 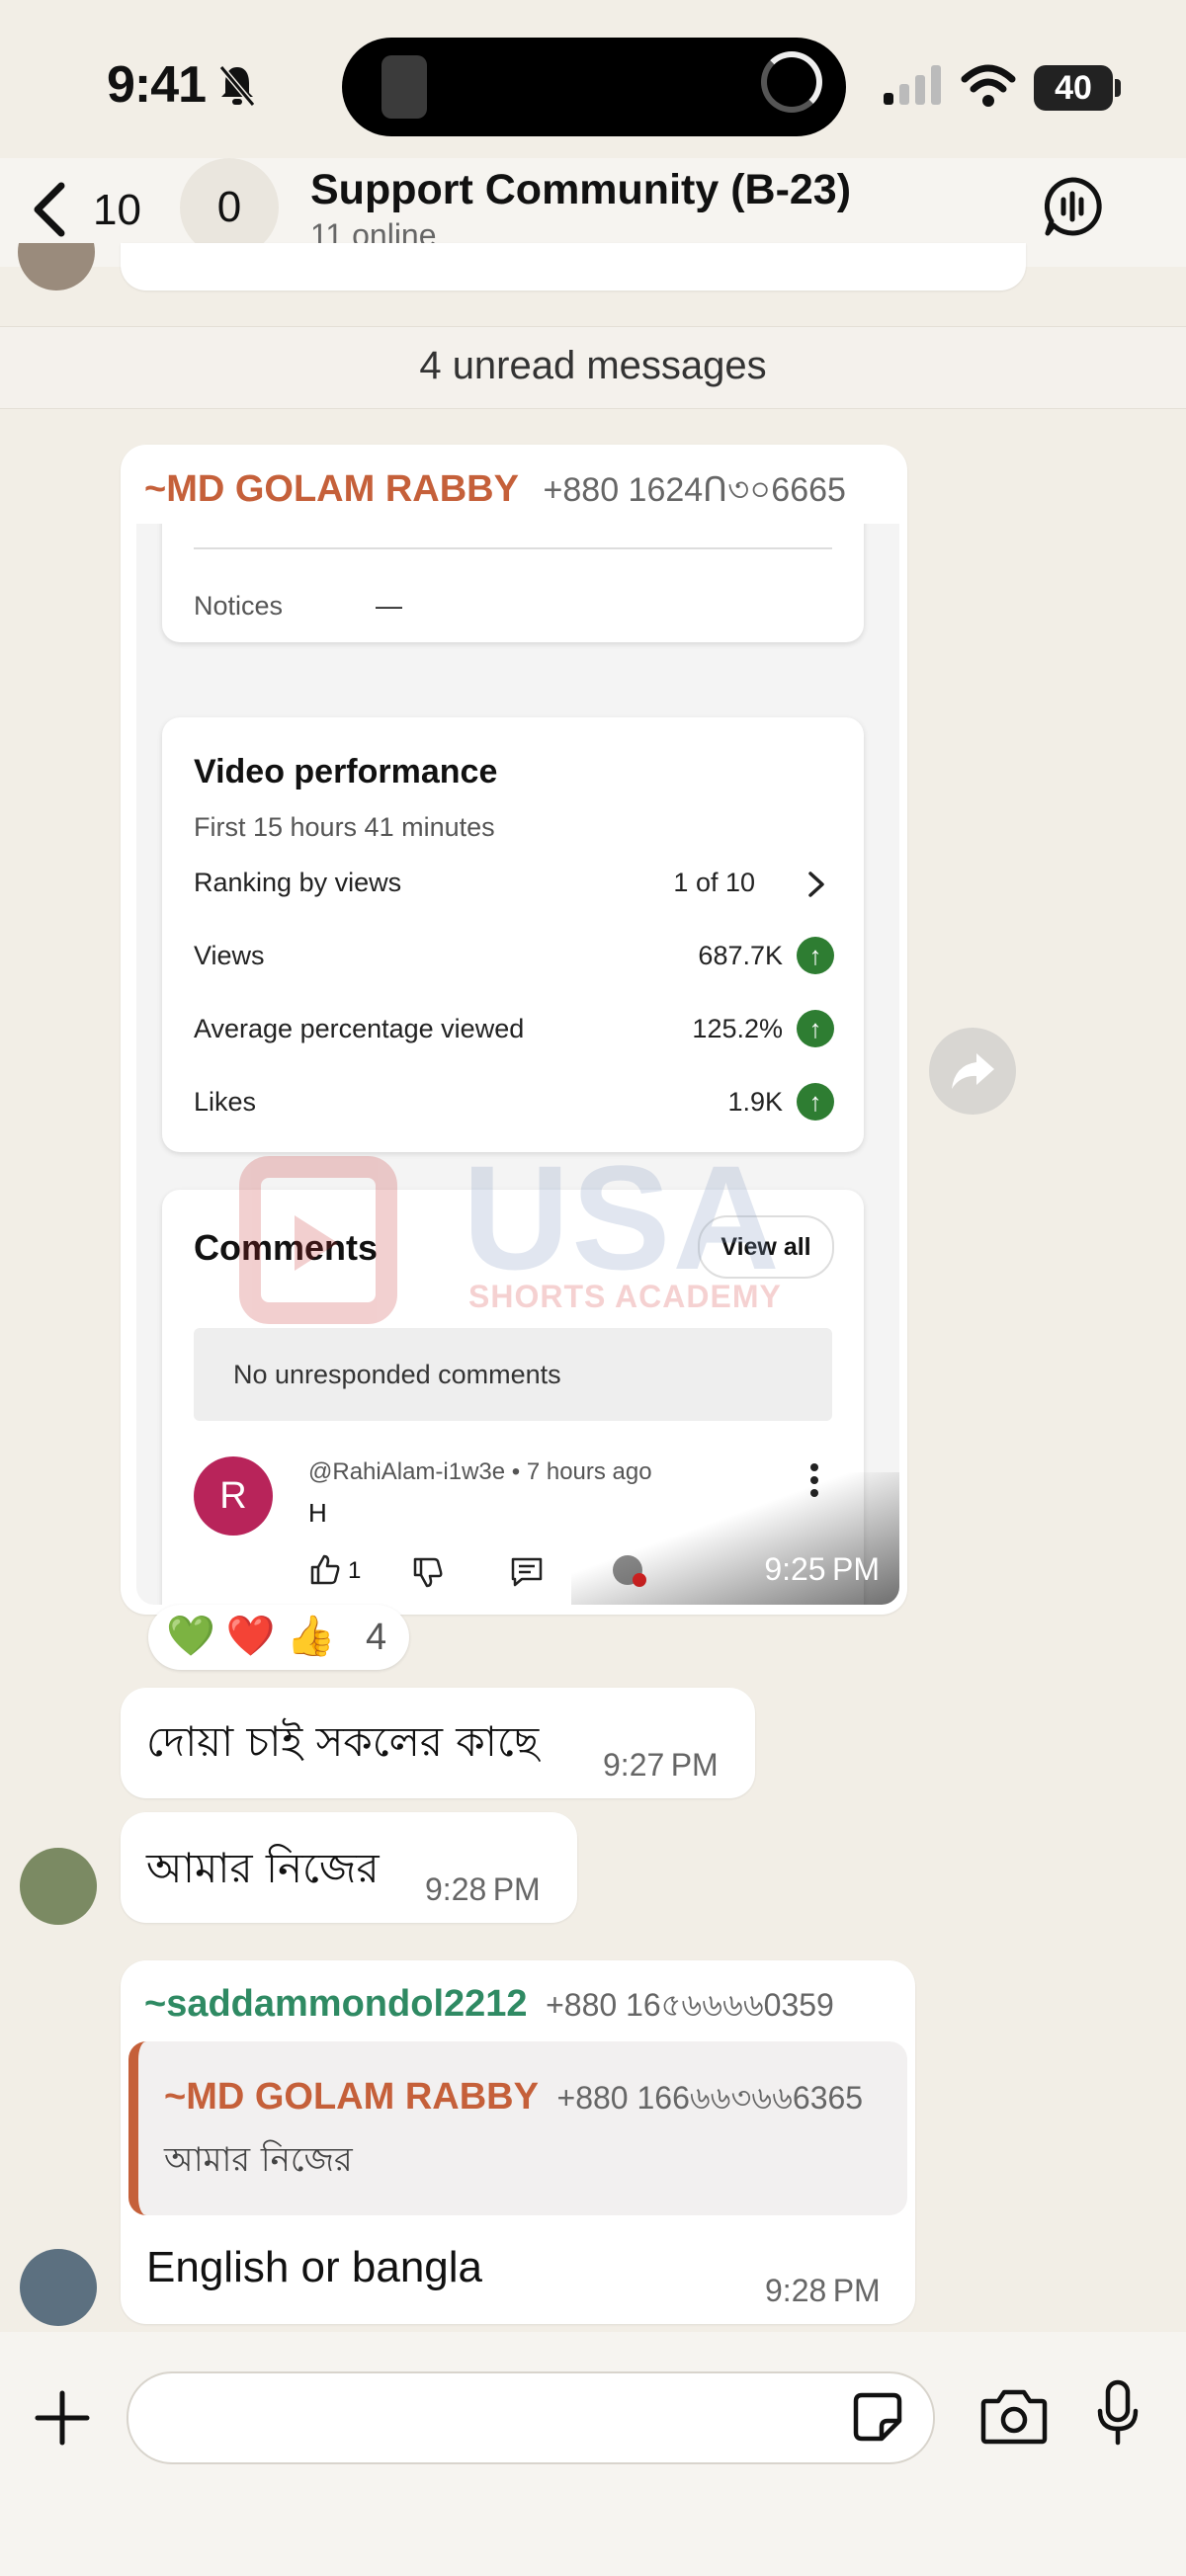 What do you see at coordinates (344, 827) in the screenshot?
I see `video-performance-subtitle: First 15 hours 41 minutes` at bounding box center [344, 827].